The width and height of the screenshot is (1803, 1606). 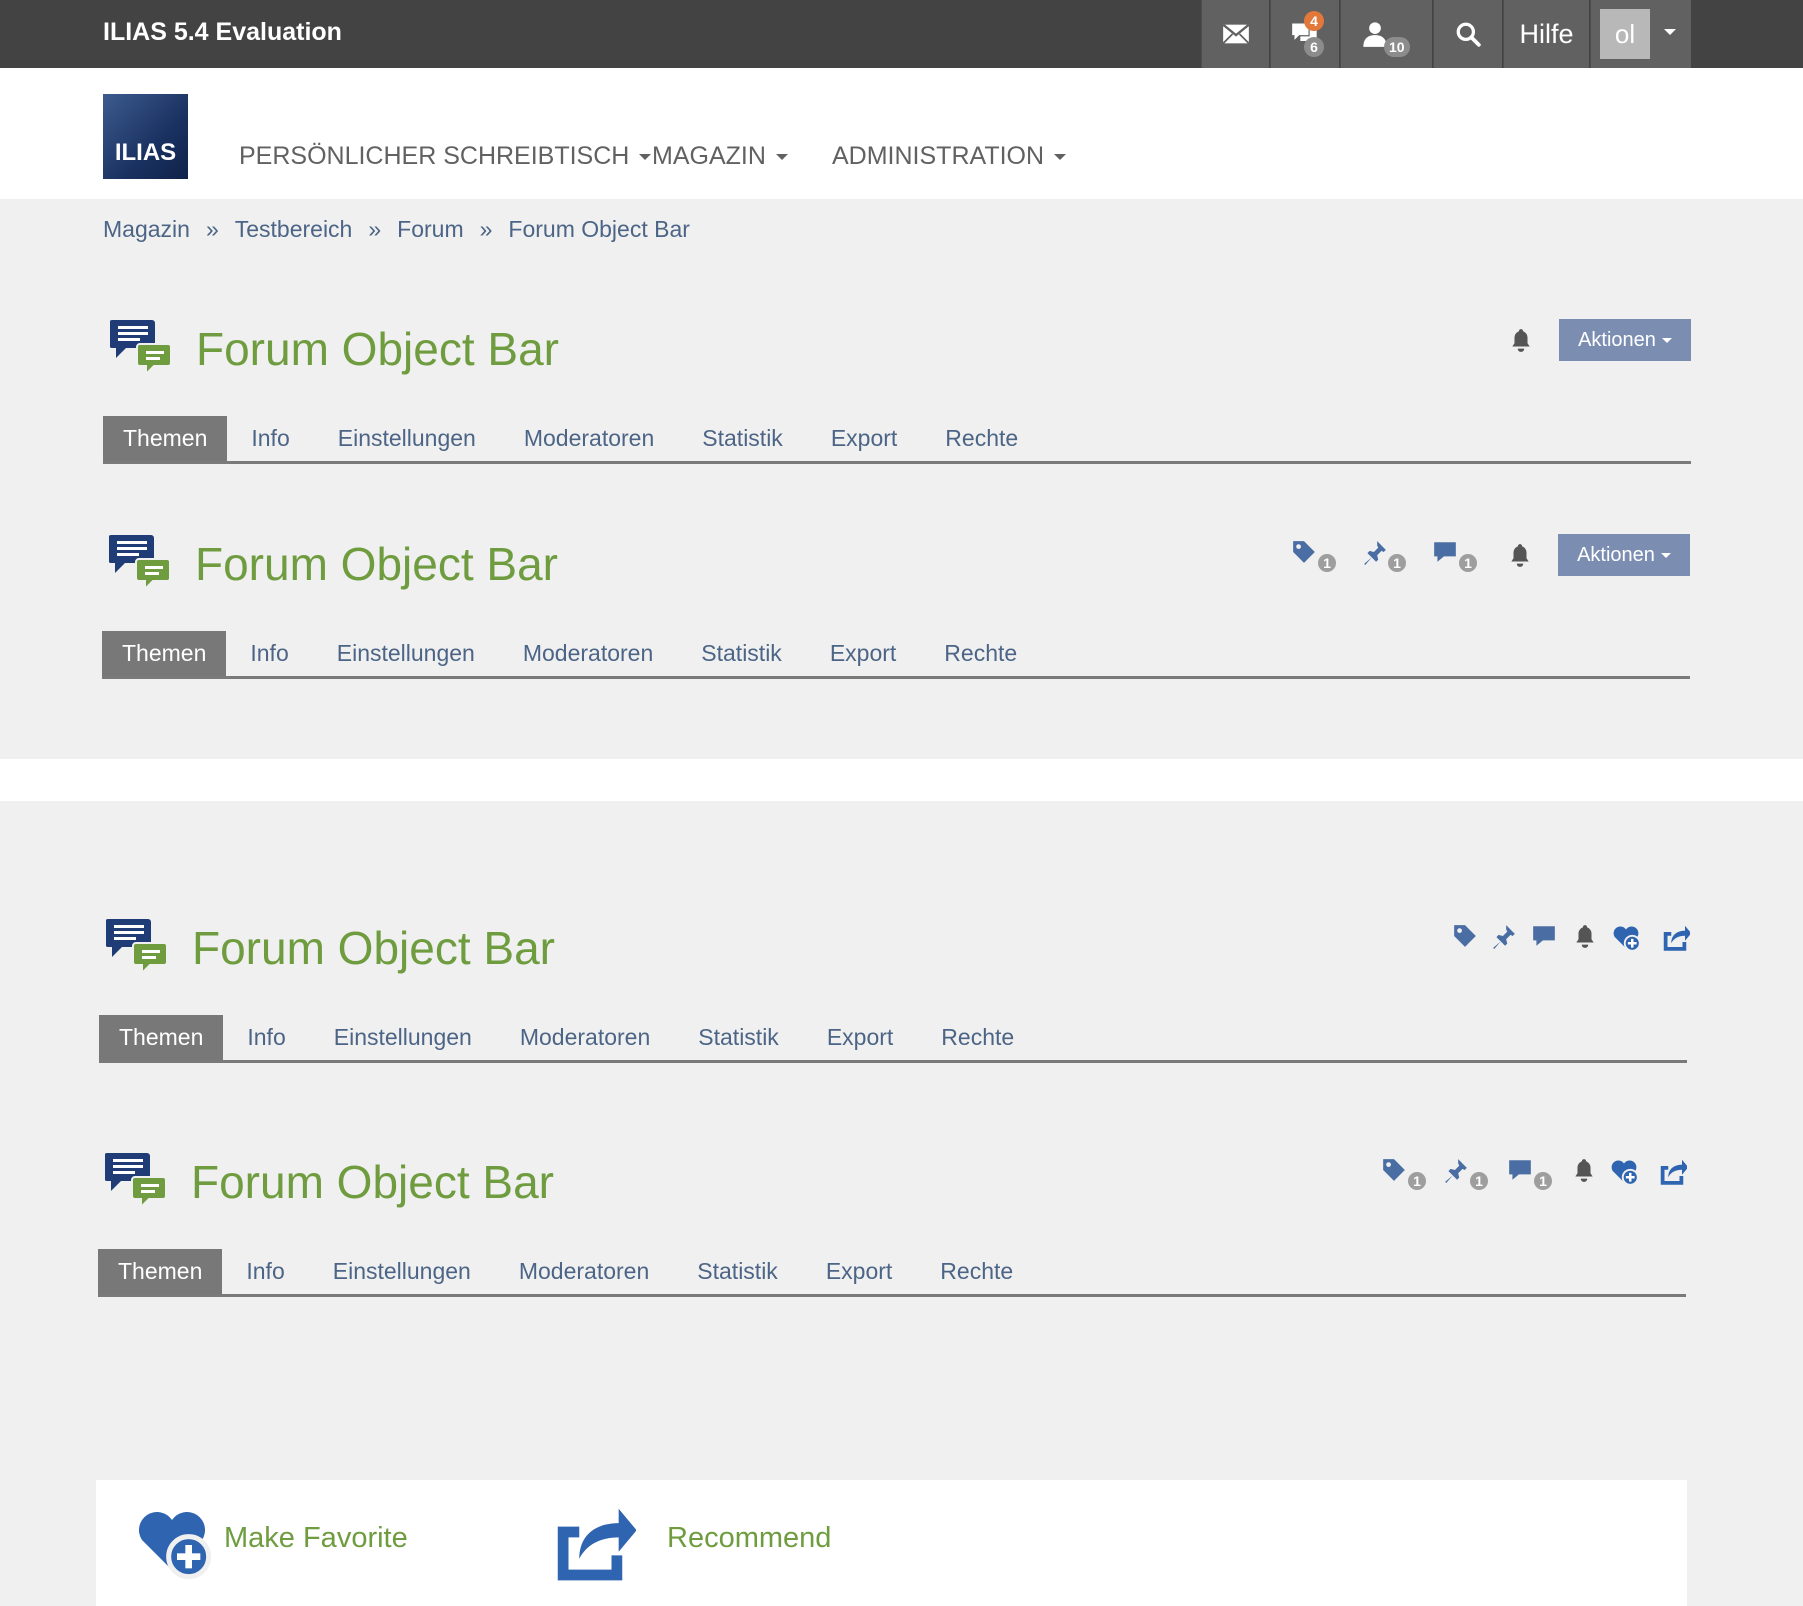 I want to click on nav-administration: ADMINISTRATION, so click(x=949, y=156).